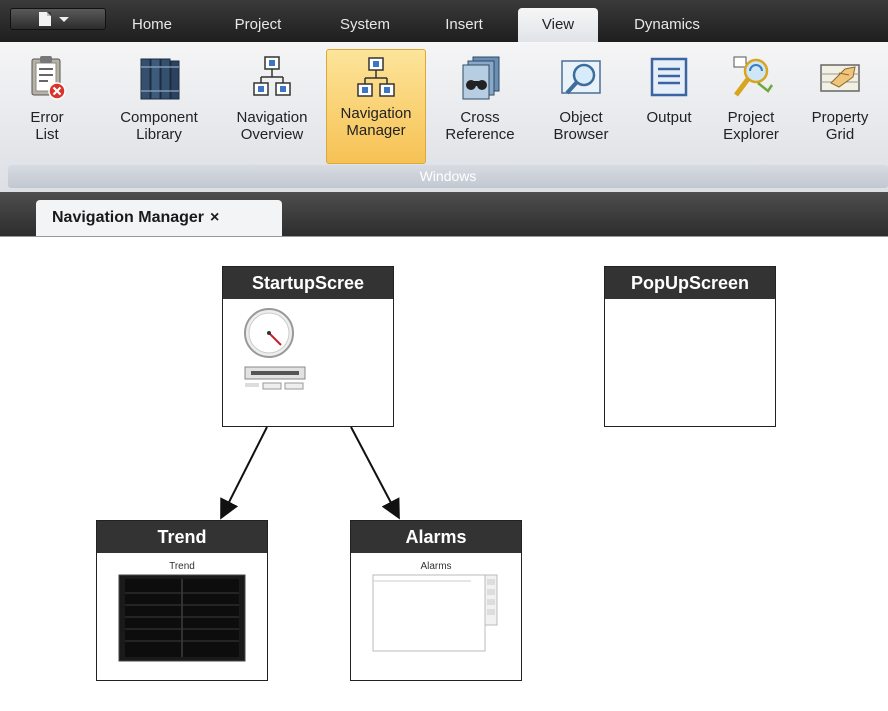 The image size is (888, 711). What do you see at coordinates (272, 106) in the screenshot?
I see `navigation-overview-button: Navigation Overview` at bounding box center [272, 106].